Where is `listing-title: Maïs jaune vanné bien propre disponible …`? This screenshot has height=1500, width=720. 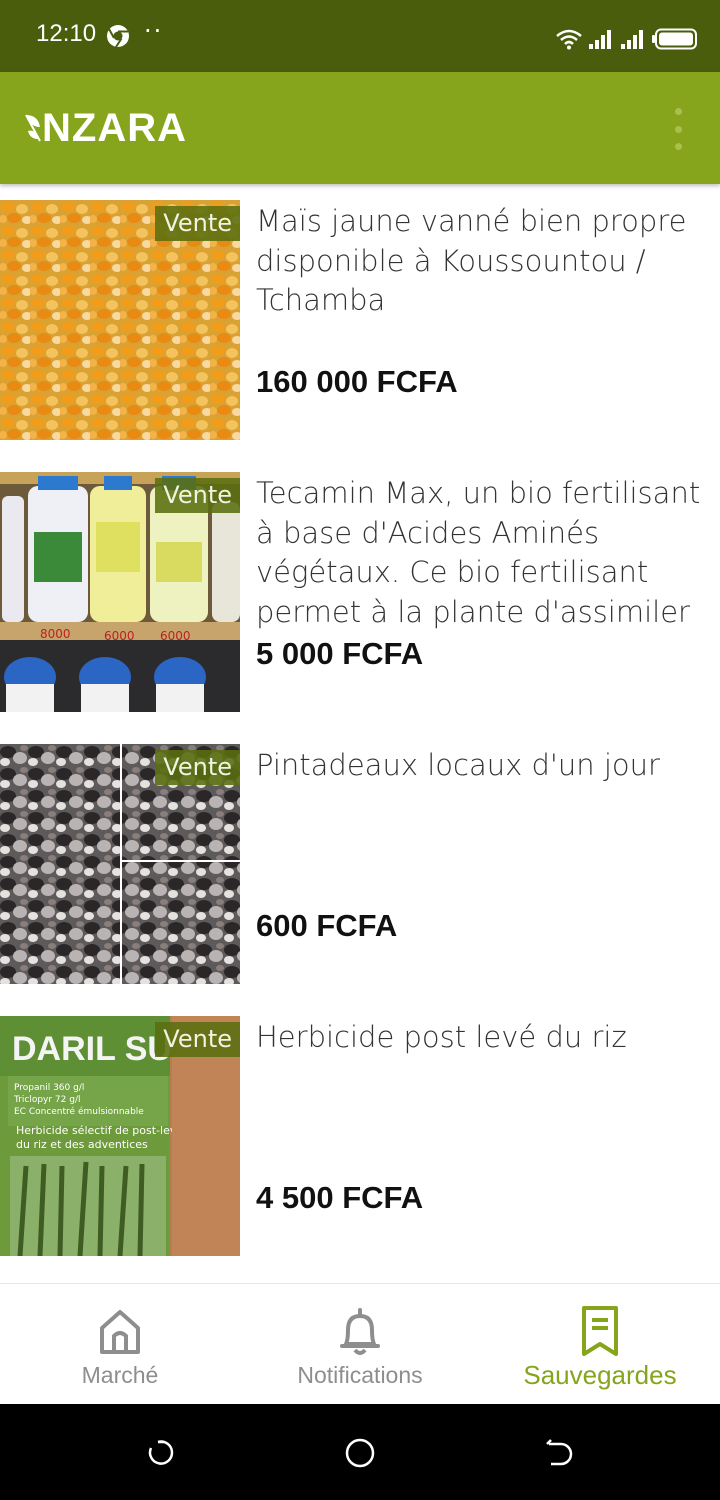
listing-title: Maïs jaune vanné bien propre disponible … is located at coordinates (471, 260).